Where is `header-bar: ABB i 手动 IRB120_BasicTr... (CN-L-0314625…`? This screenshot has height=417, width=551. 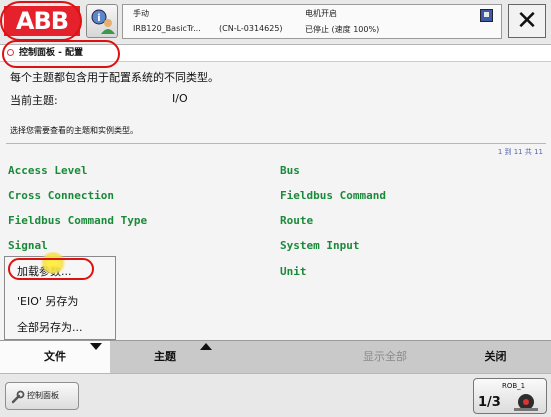
header-bar: ABB i 手动 IRB120_BasicTr... (CN-L-0314625… is located at coordinates (275, 22).